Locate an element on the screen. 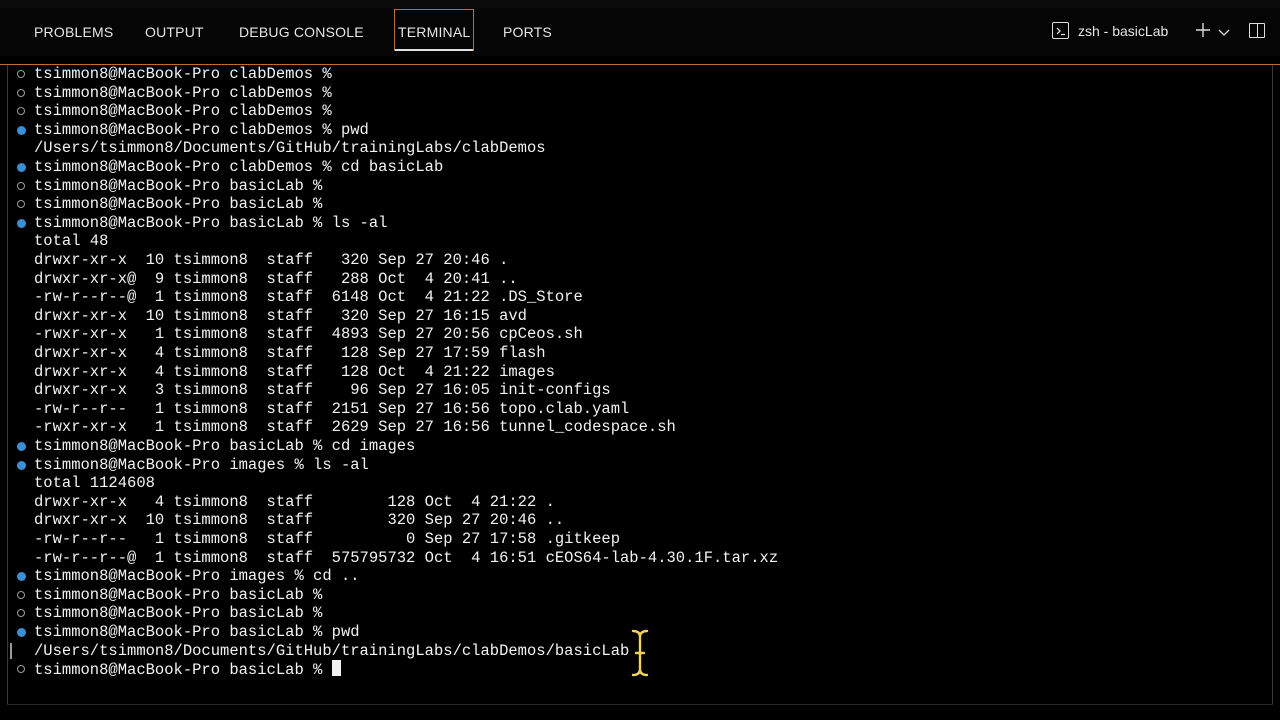 Image resolution: width=1280 pixels, height=720 pixels. terminal-line: tsimmon8@MacBook-Pro images % cd .. is located at coordinates (197, 576).